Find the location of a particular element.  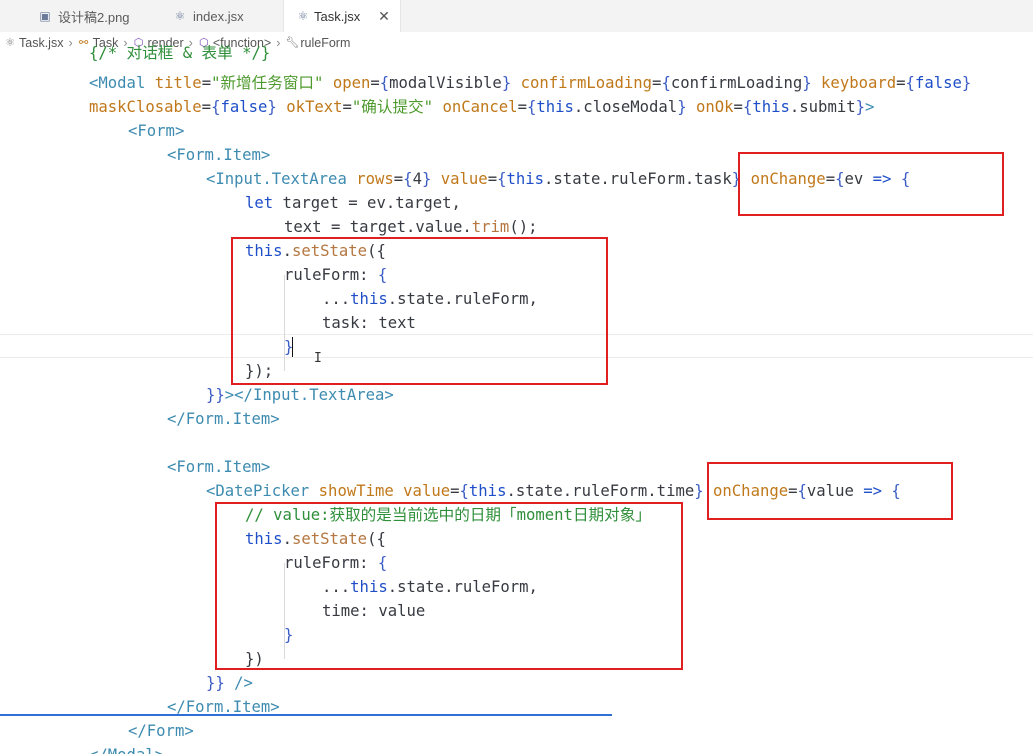

image-icon: ▣ is located at coordinates (45, 16).